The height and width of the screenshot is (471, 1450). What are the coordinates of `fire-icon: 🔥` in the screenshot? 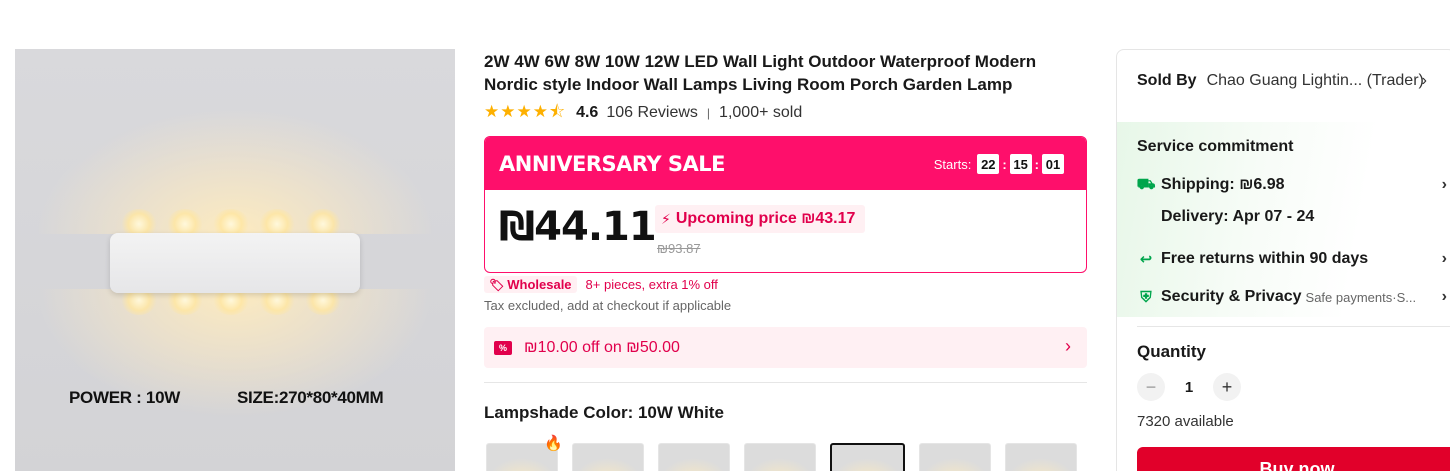 It's located at (553, 443).